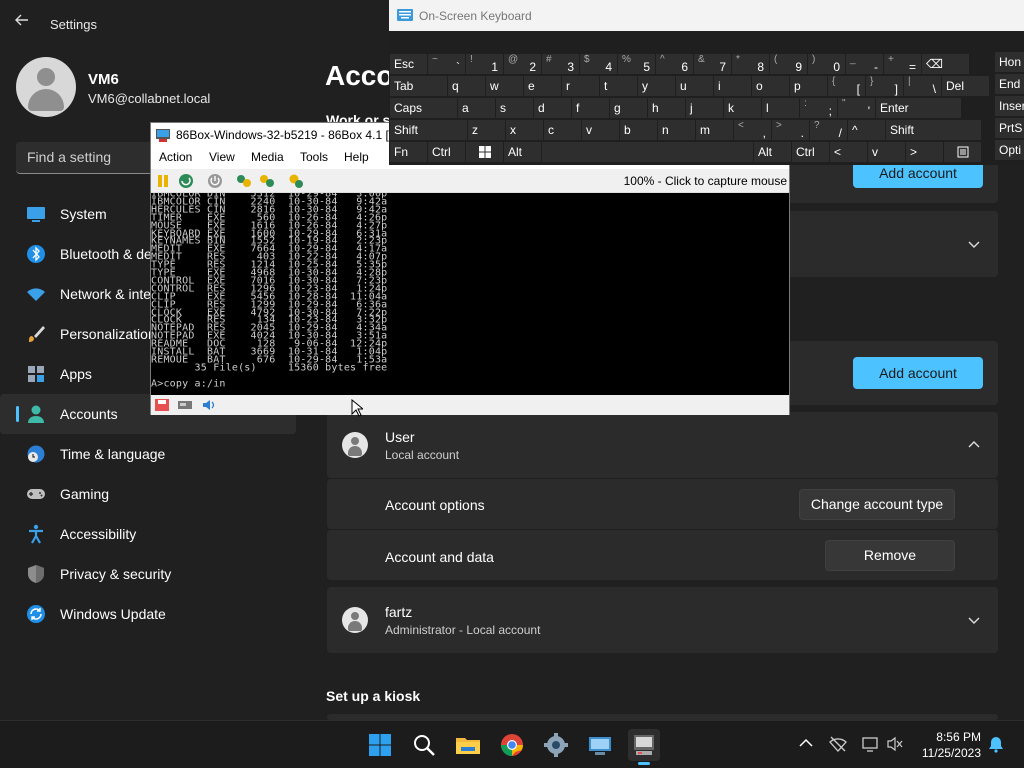  I want to click on network-disconnected-icon, so click(838, 744).